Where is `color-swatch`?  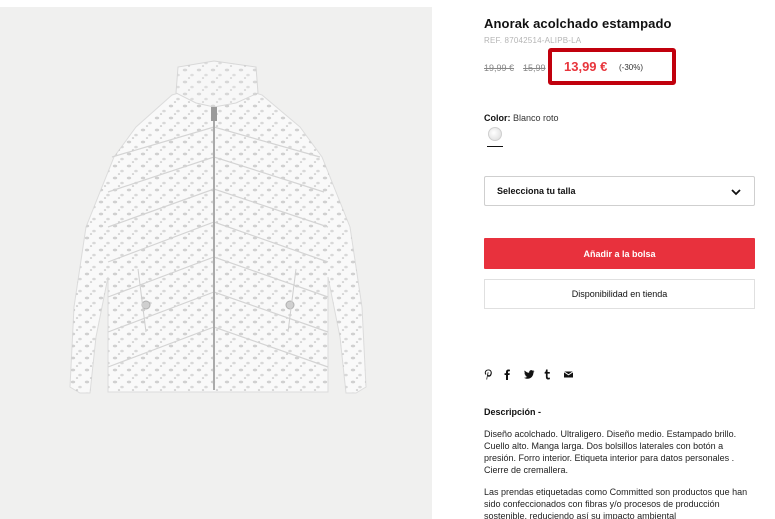 color-swatch is located at coordinates (495, 134).